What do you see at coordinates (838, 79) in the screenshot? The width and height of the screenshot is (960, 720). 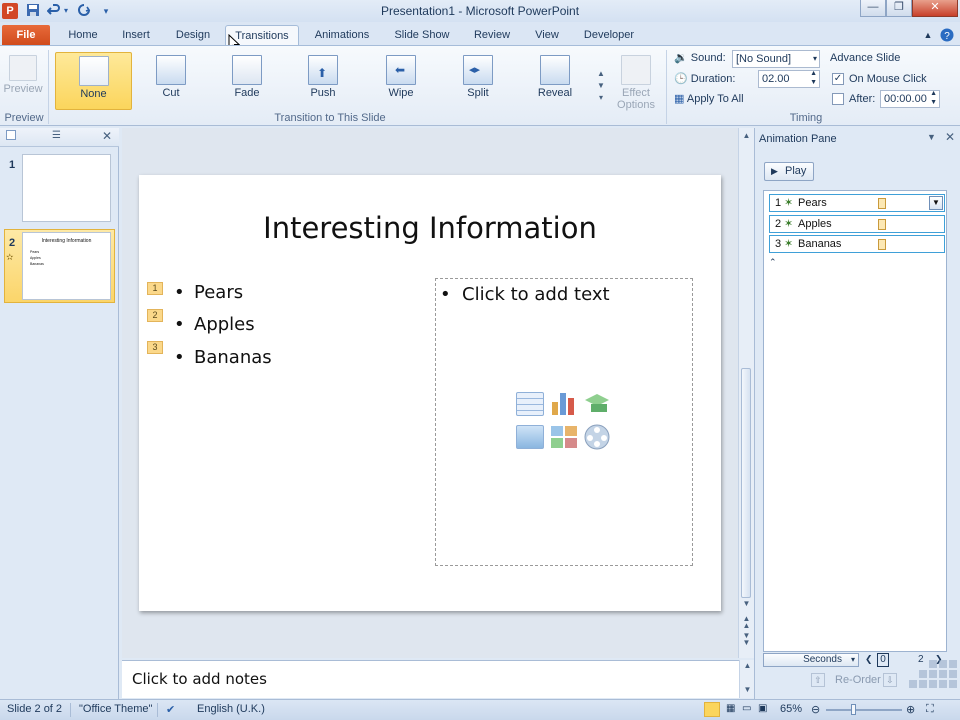 I see `on-mouse-click-checkbox: ✓` at bounding box center [838, 79].